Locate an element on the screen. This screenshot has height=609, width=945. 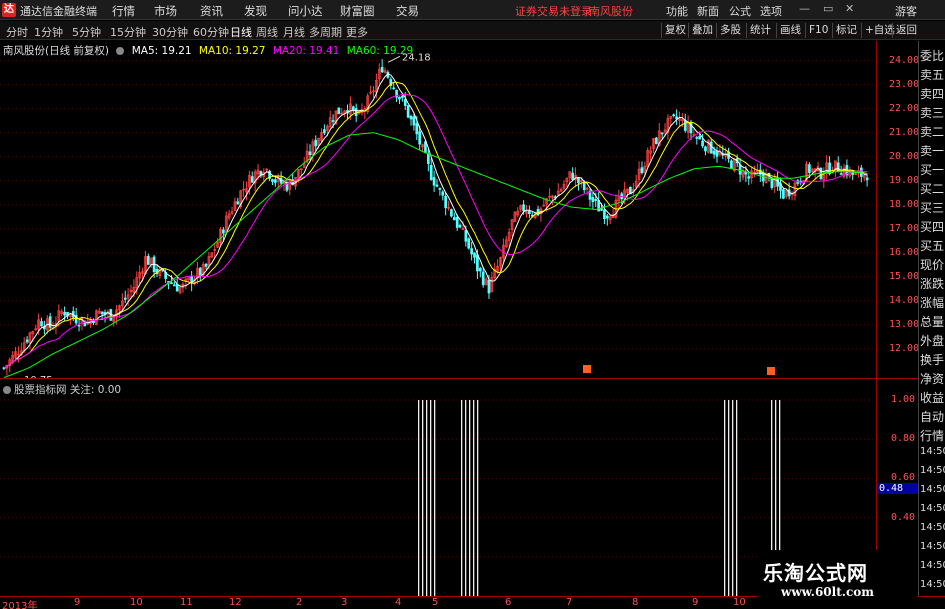
menu-discover: 发现 is located at coordinates (255, 11).